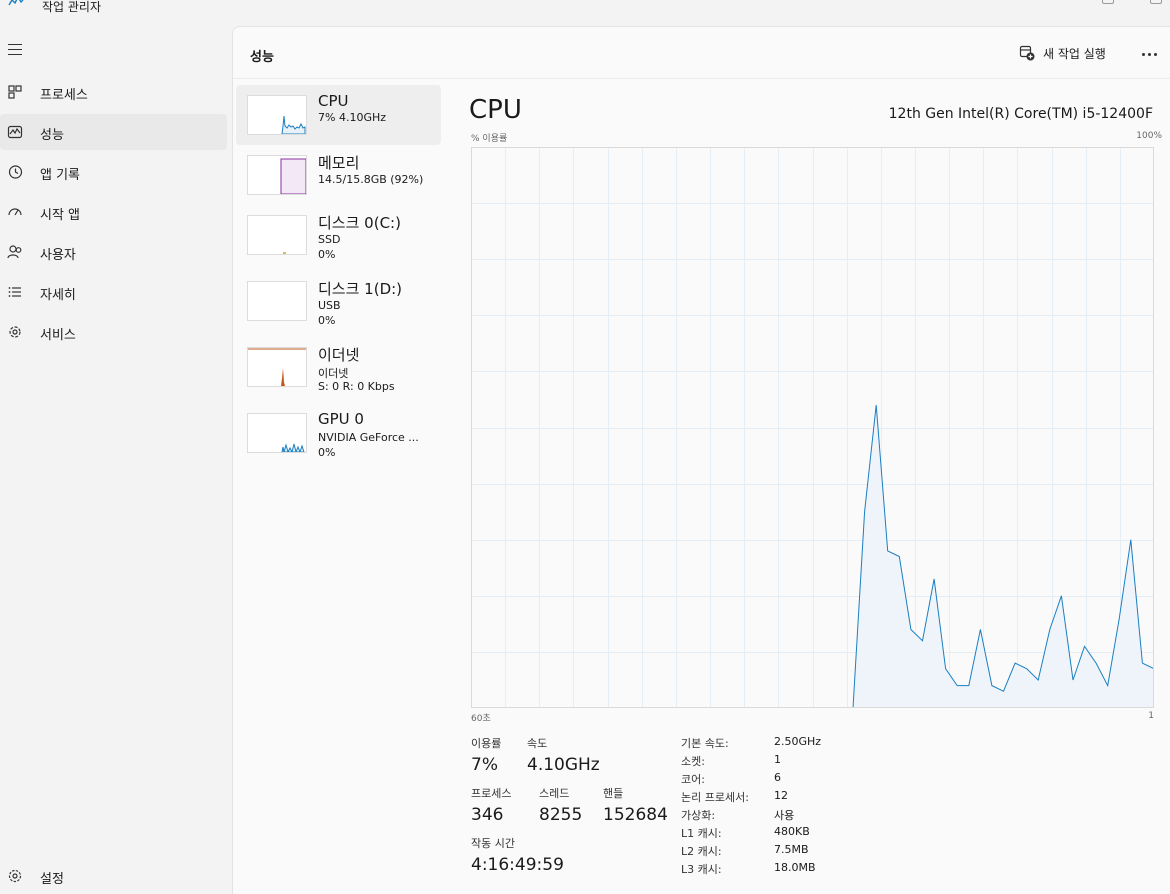 The image size is (1170, 894). I want to click on utilization-label: 이용률, so click(486, 743).